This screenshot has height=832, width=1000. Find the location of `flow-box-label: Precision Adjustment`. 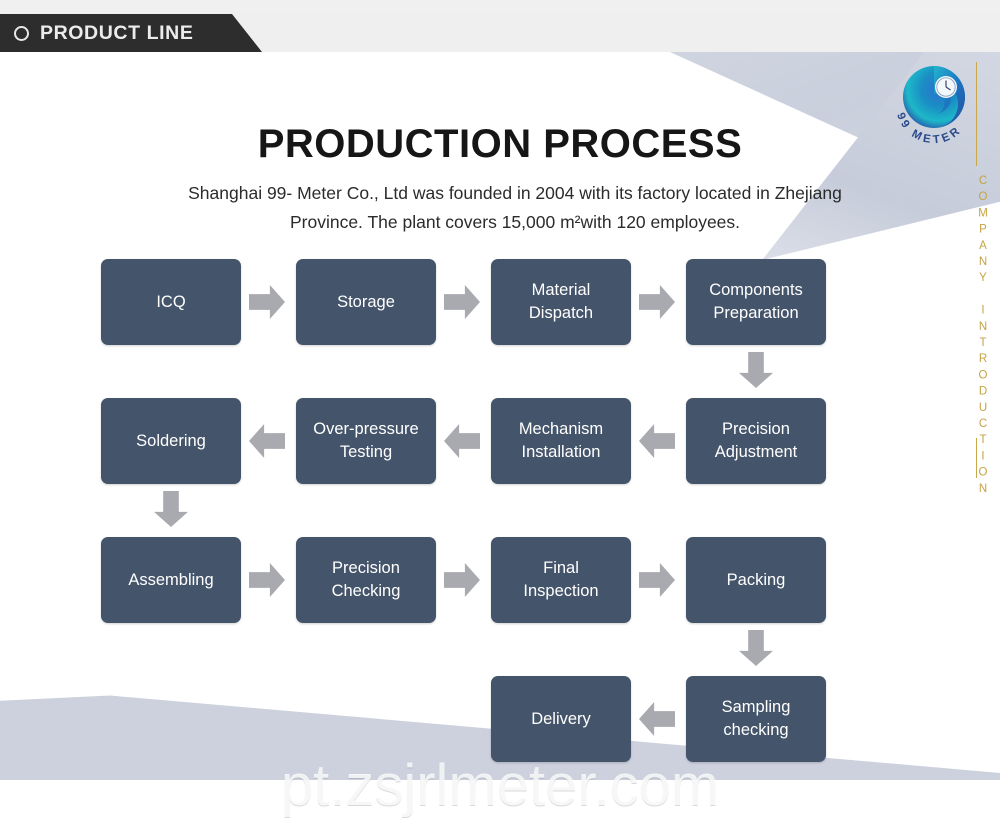

flow-box-label: Precision Adjustment is located at coordinates (756, 441).